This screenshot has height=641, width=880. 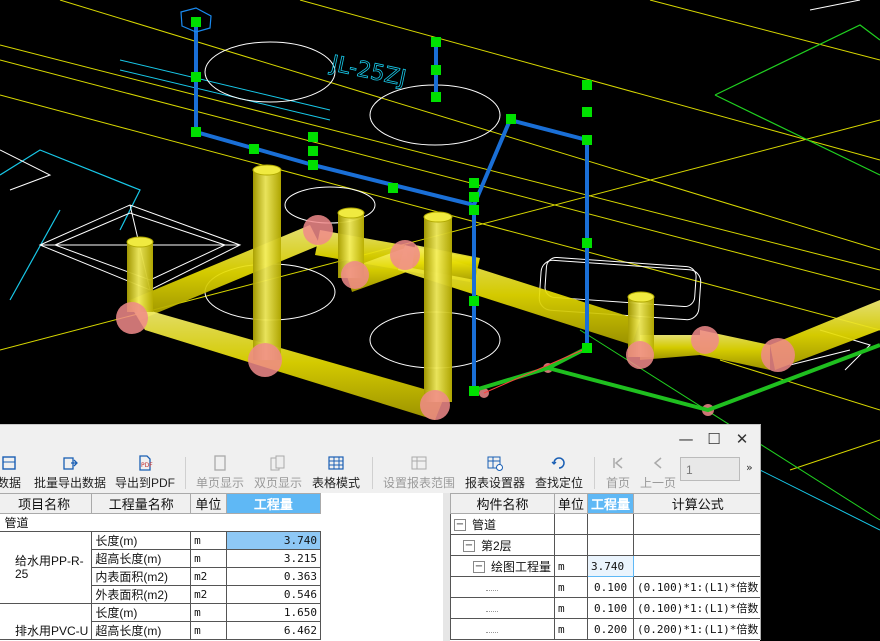 What do you see at coordinates (686, 439) in the screenshot?
I see `minimize-button: —` at bounding box center [686, 439].